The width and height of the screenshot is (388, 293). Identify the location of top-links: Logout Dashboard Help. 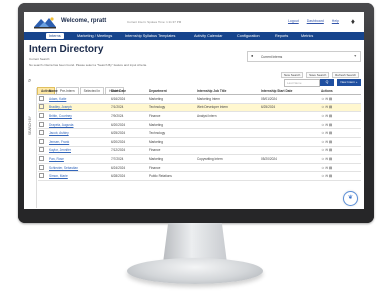
(310, 21).